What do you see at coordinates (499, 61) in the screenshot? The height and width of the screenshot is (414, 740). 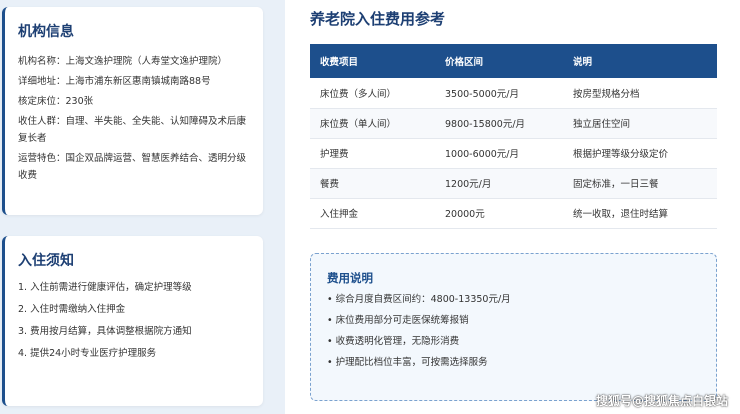 I see `column-header: 价格区间` at bounding box center [499, 61].